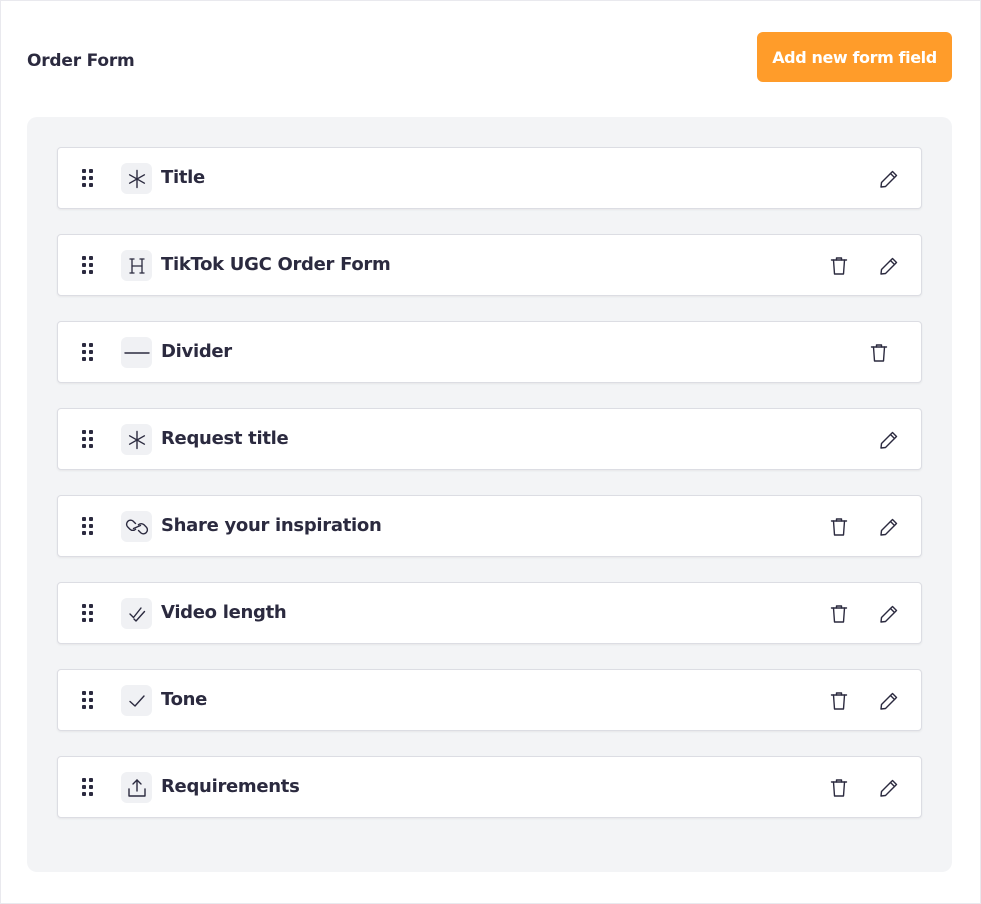 The height and width of the screenshot is (904, 981). Describe the element at coordinates (489, 439) in the screenshot. I see `form-field-row: Request title` at that location.